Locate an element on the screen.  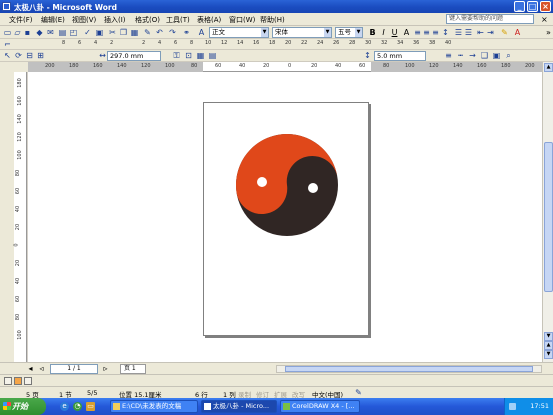
menu-format: 格式(O) is located at coordinates (147, 20).